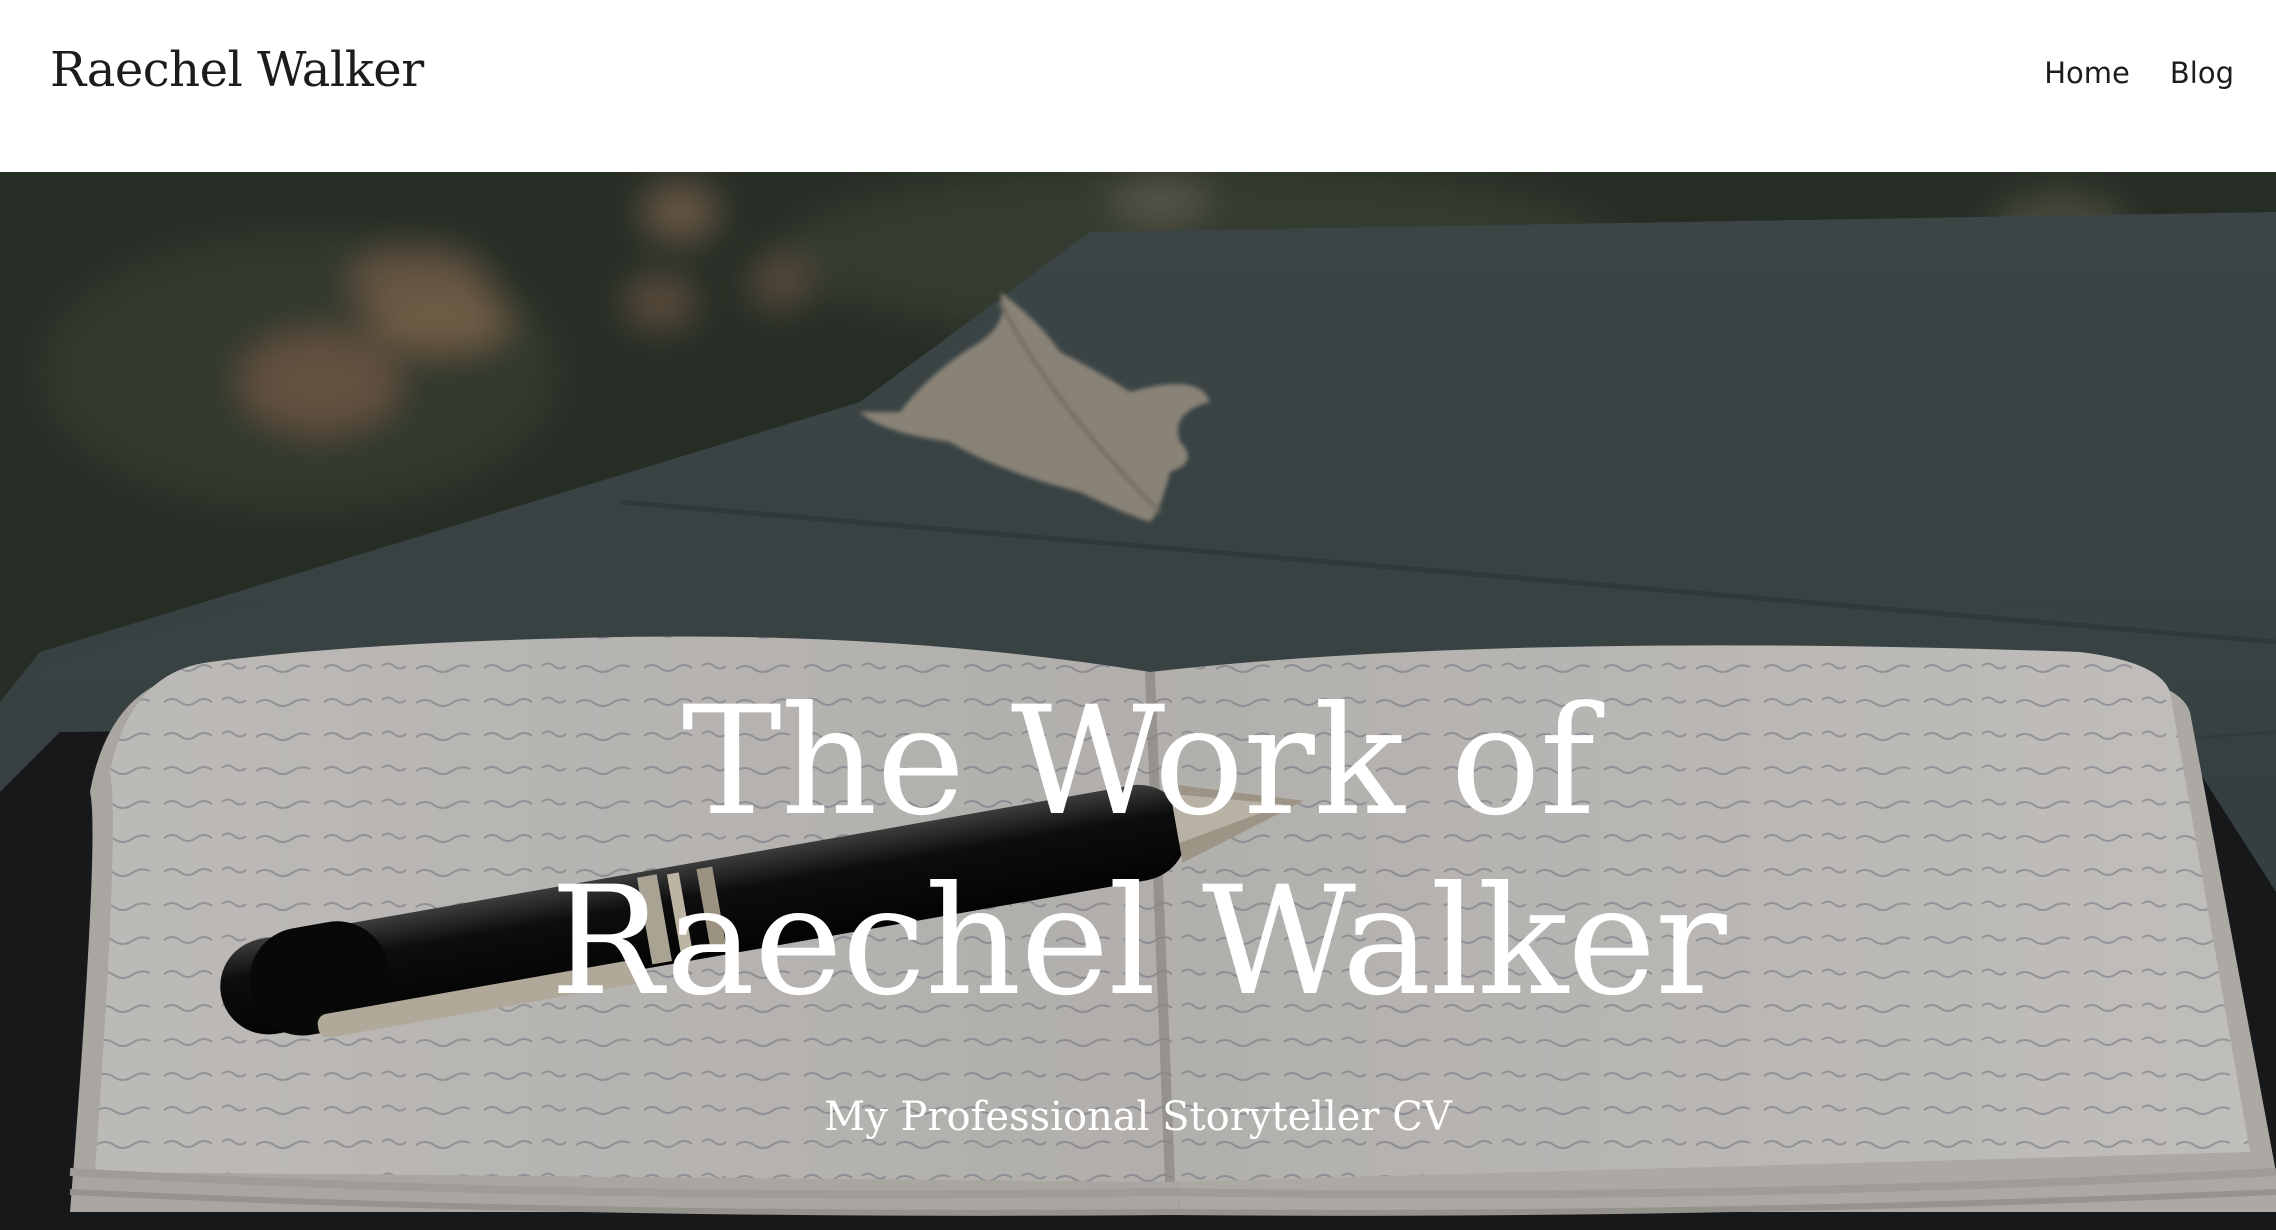  Describe the element at coordinates (2202, 73) in the screenshot. I see `nav-link-blog: Blog` at that location.